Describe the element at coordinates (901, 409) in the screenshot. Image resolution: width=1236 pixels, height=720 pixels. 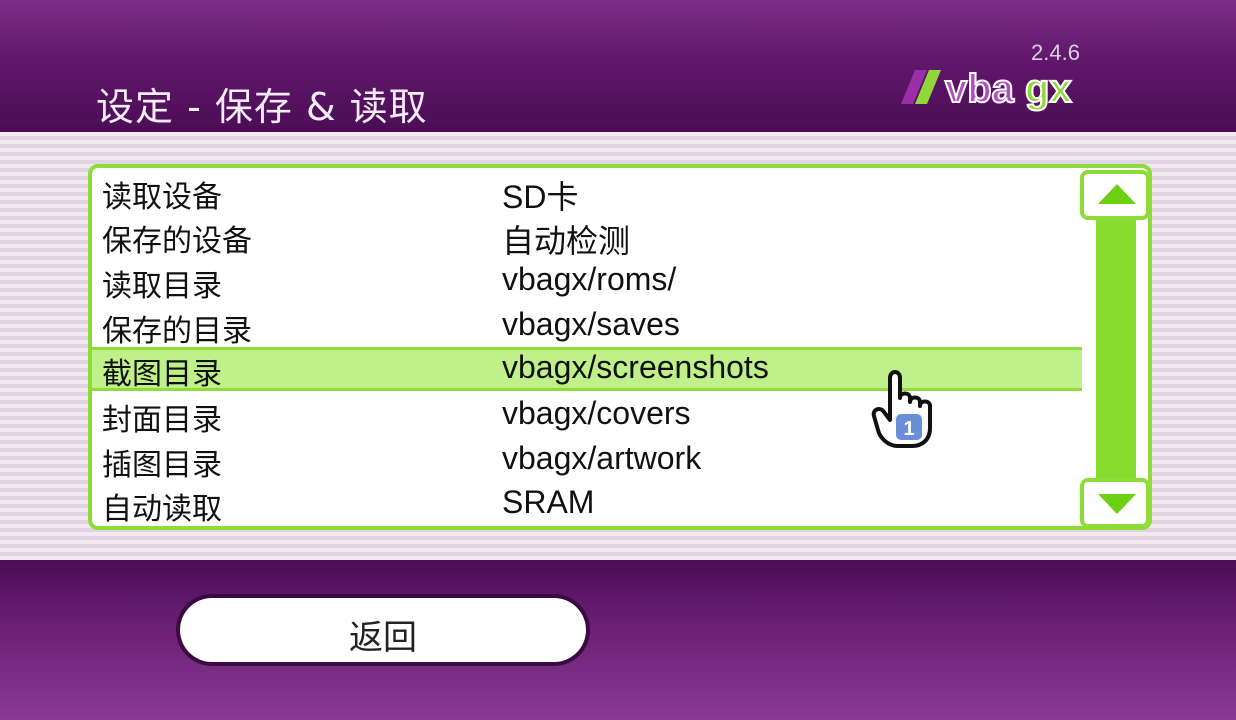
I see `pointing-hand-cursor-icon: 1` at that location.